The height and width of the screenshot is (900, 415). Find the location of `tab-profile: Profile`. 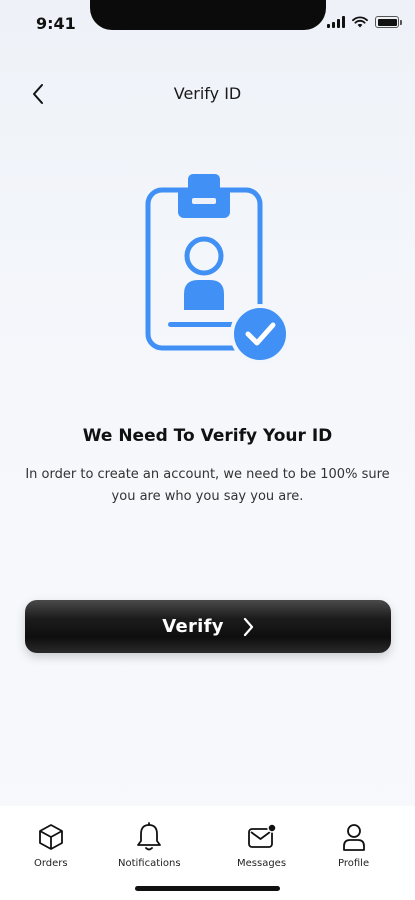

tab-profile: Profile is located at coordinates (353, 845).